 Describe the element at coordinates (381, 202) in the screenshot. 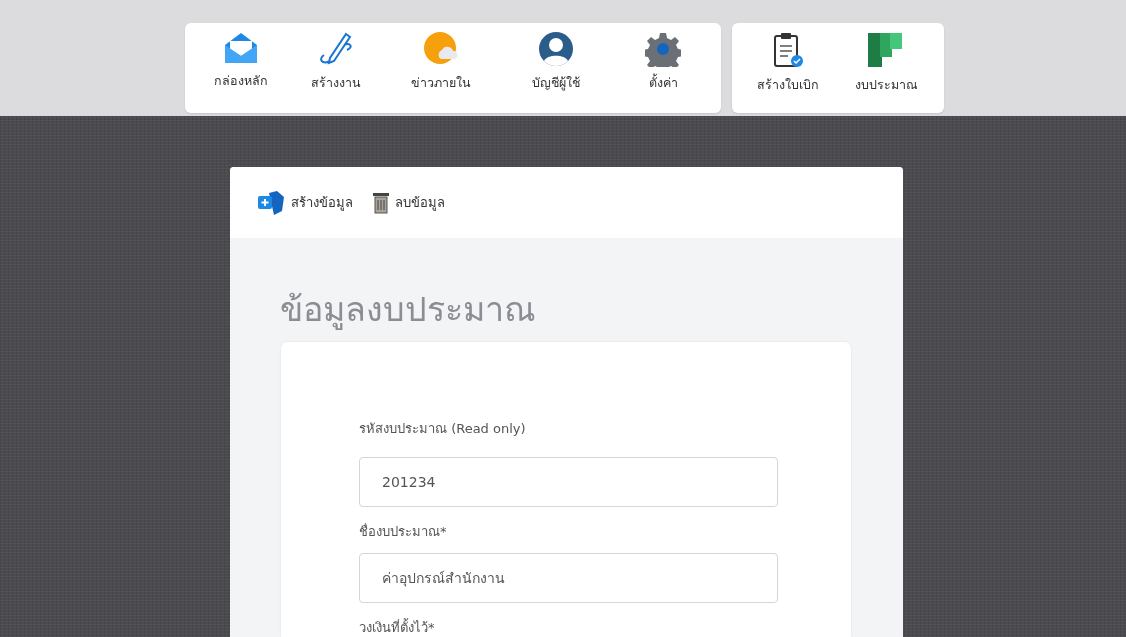

I see `trash-icon` at that location.